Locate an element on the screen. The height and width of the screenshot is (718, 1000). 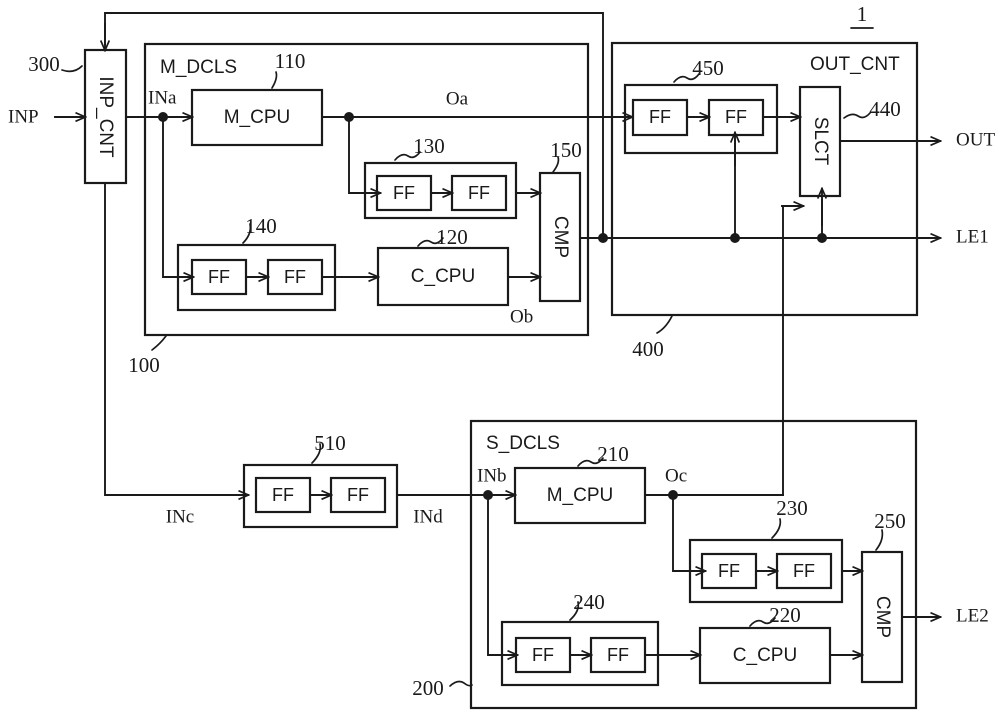
ref-300: 300 is located at coordinates (55, 64).